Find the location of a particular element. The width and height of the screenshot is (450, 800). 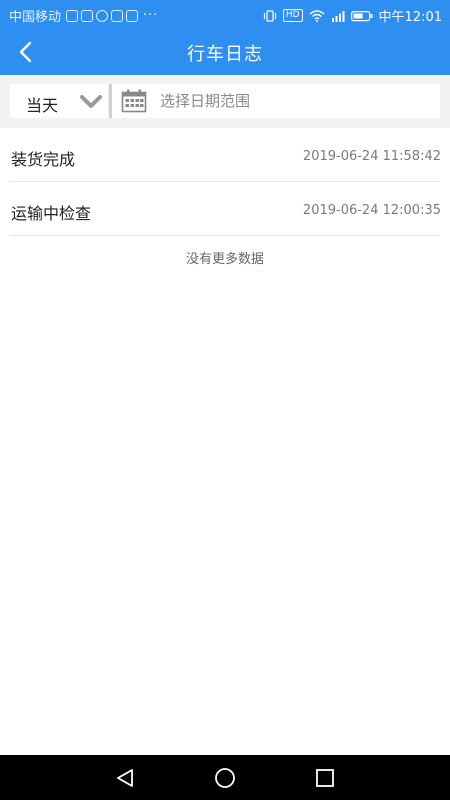

hd-badge: HD is located at coordinates (292, 15).